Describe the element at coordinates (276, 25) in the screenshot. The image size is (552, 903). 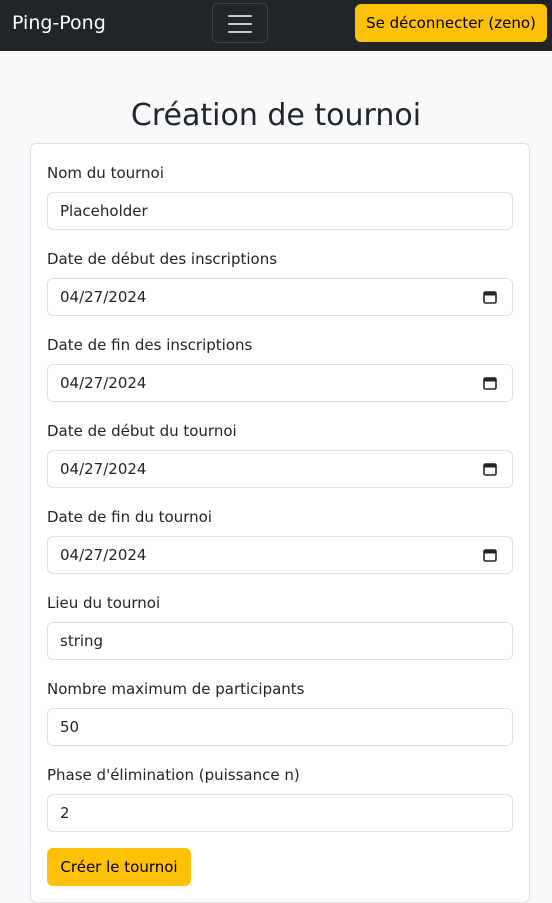
I see `top-navbar: Ping-Pong Se déconnecter (zeno)` at that location.